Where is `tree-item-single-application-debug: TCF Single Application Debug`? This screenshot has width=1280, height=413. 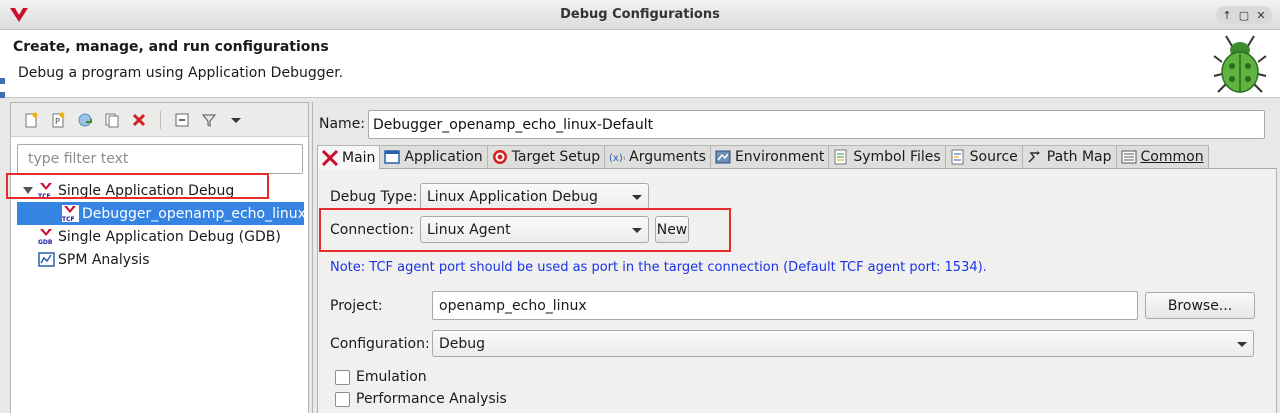 tree-item-single-application-debug: TCF Single Application Debug is located at coordinates (159, 190).